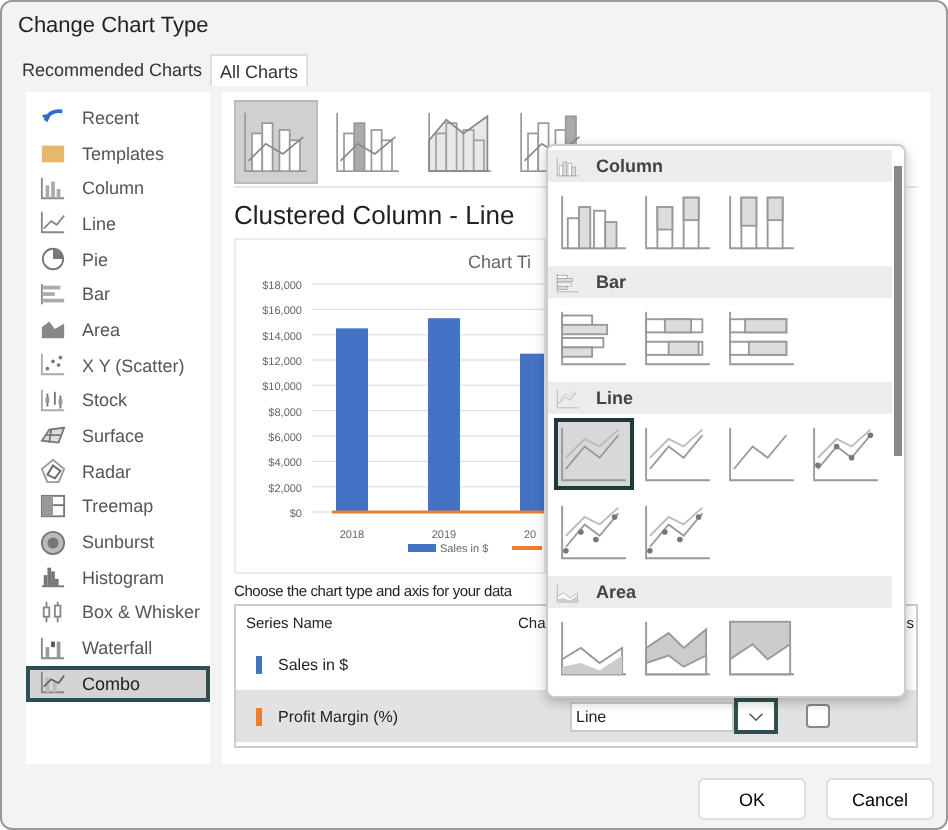 The image size is (948, 830). Describe the element at coordinates (111, 683) in the screenshot. I see `sidebar-label: Combo` at that location.